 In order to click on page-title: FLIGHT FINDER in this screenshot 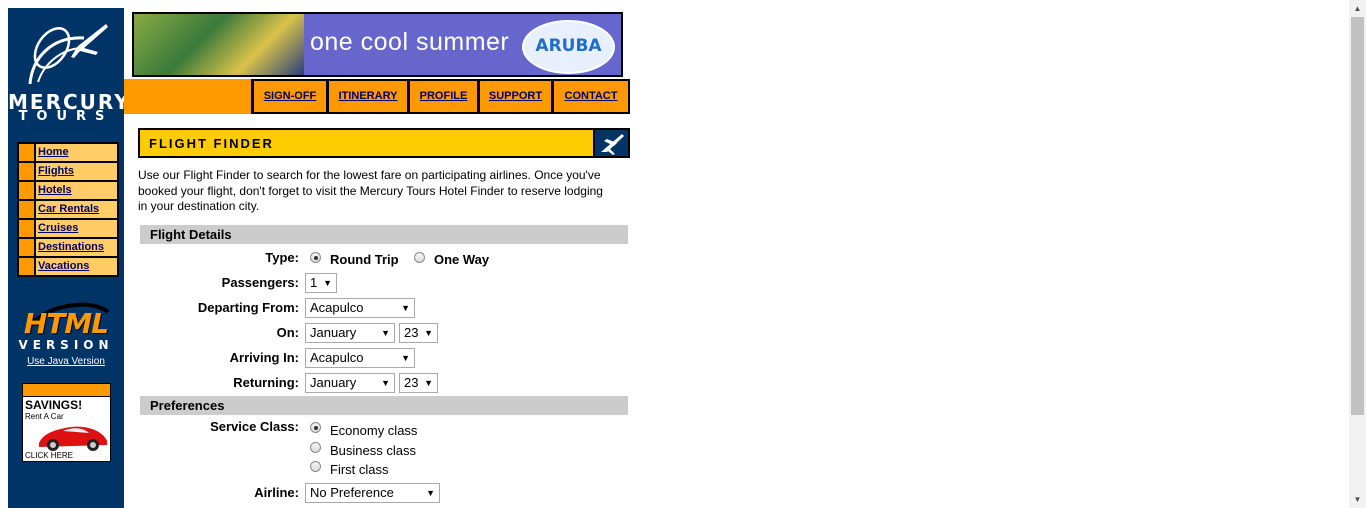, I will do `click(211, 143)`.